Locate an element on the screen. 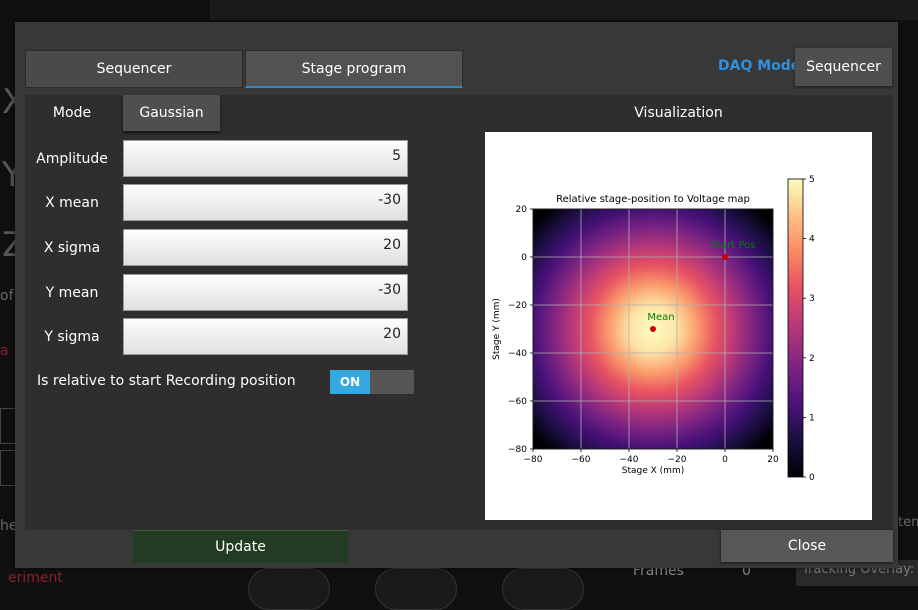 The width and height of the screenshot is (918, 610). x-tick-label: 20 is located at coordinates (773, 460).